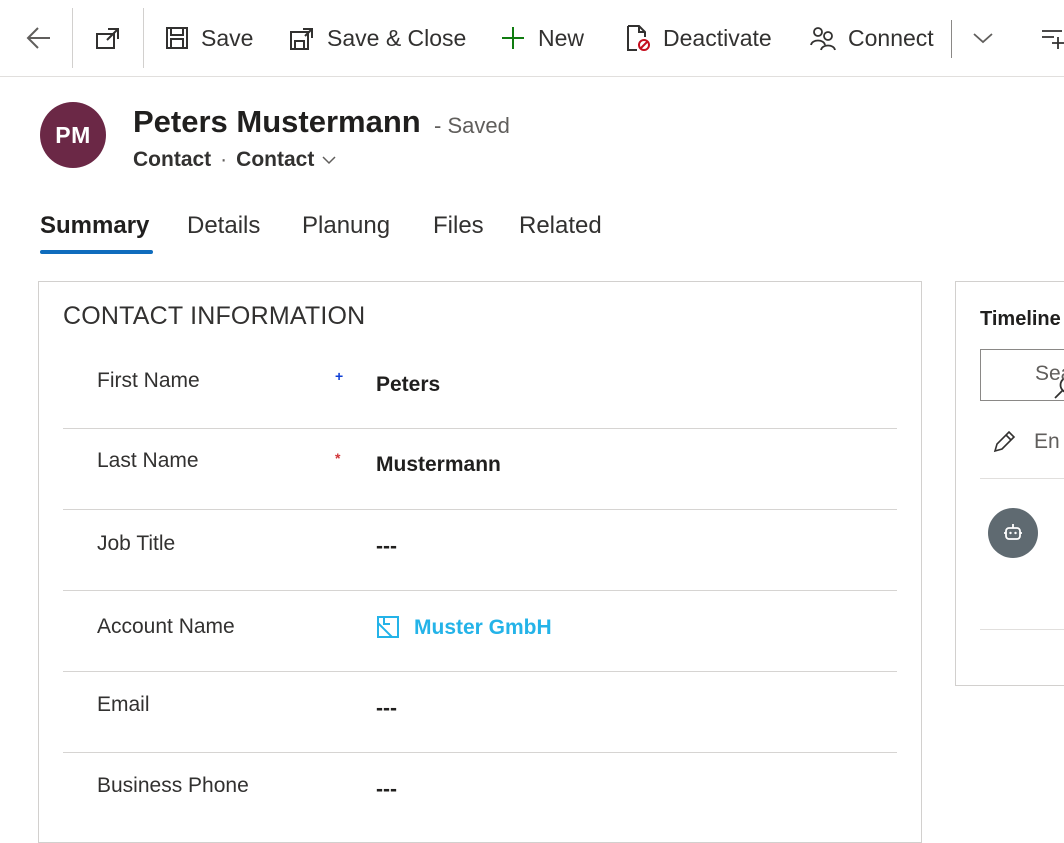 This screenshot has width=1064, height=843. I want to click on field-row-account-name: Account Name Muster GmbH, so click(480, 631).